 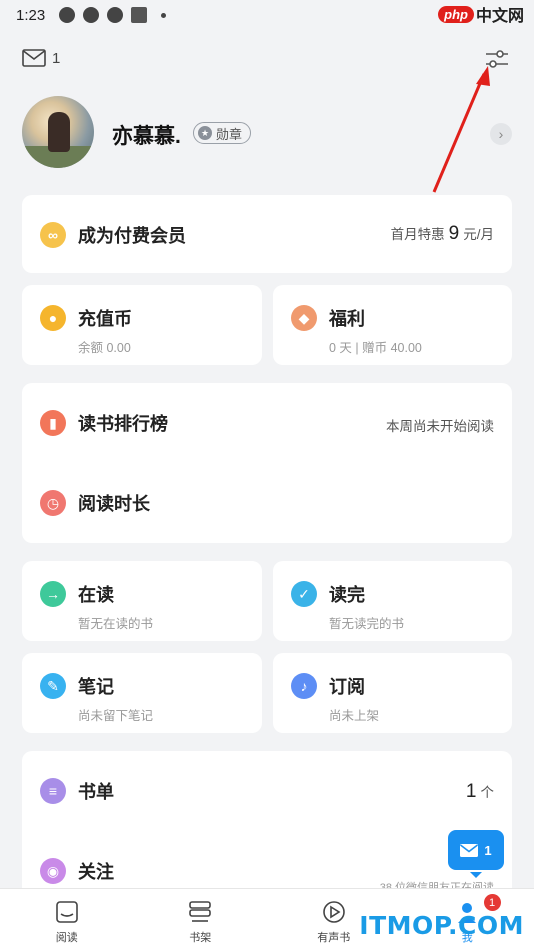 I want to click on subscribe-card: ♪ 订阅 尚未上架, so click(x=392, y=693).